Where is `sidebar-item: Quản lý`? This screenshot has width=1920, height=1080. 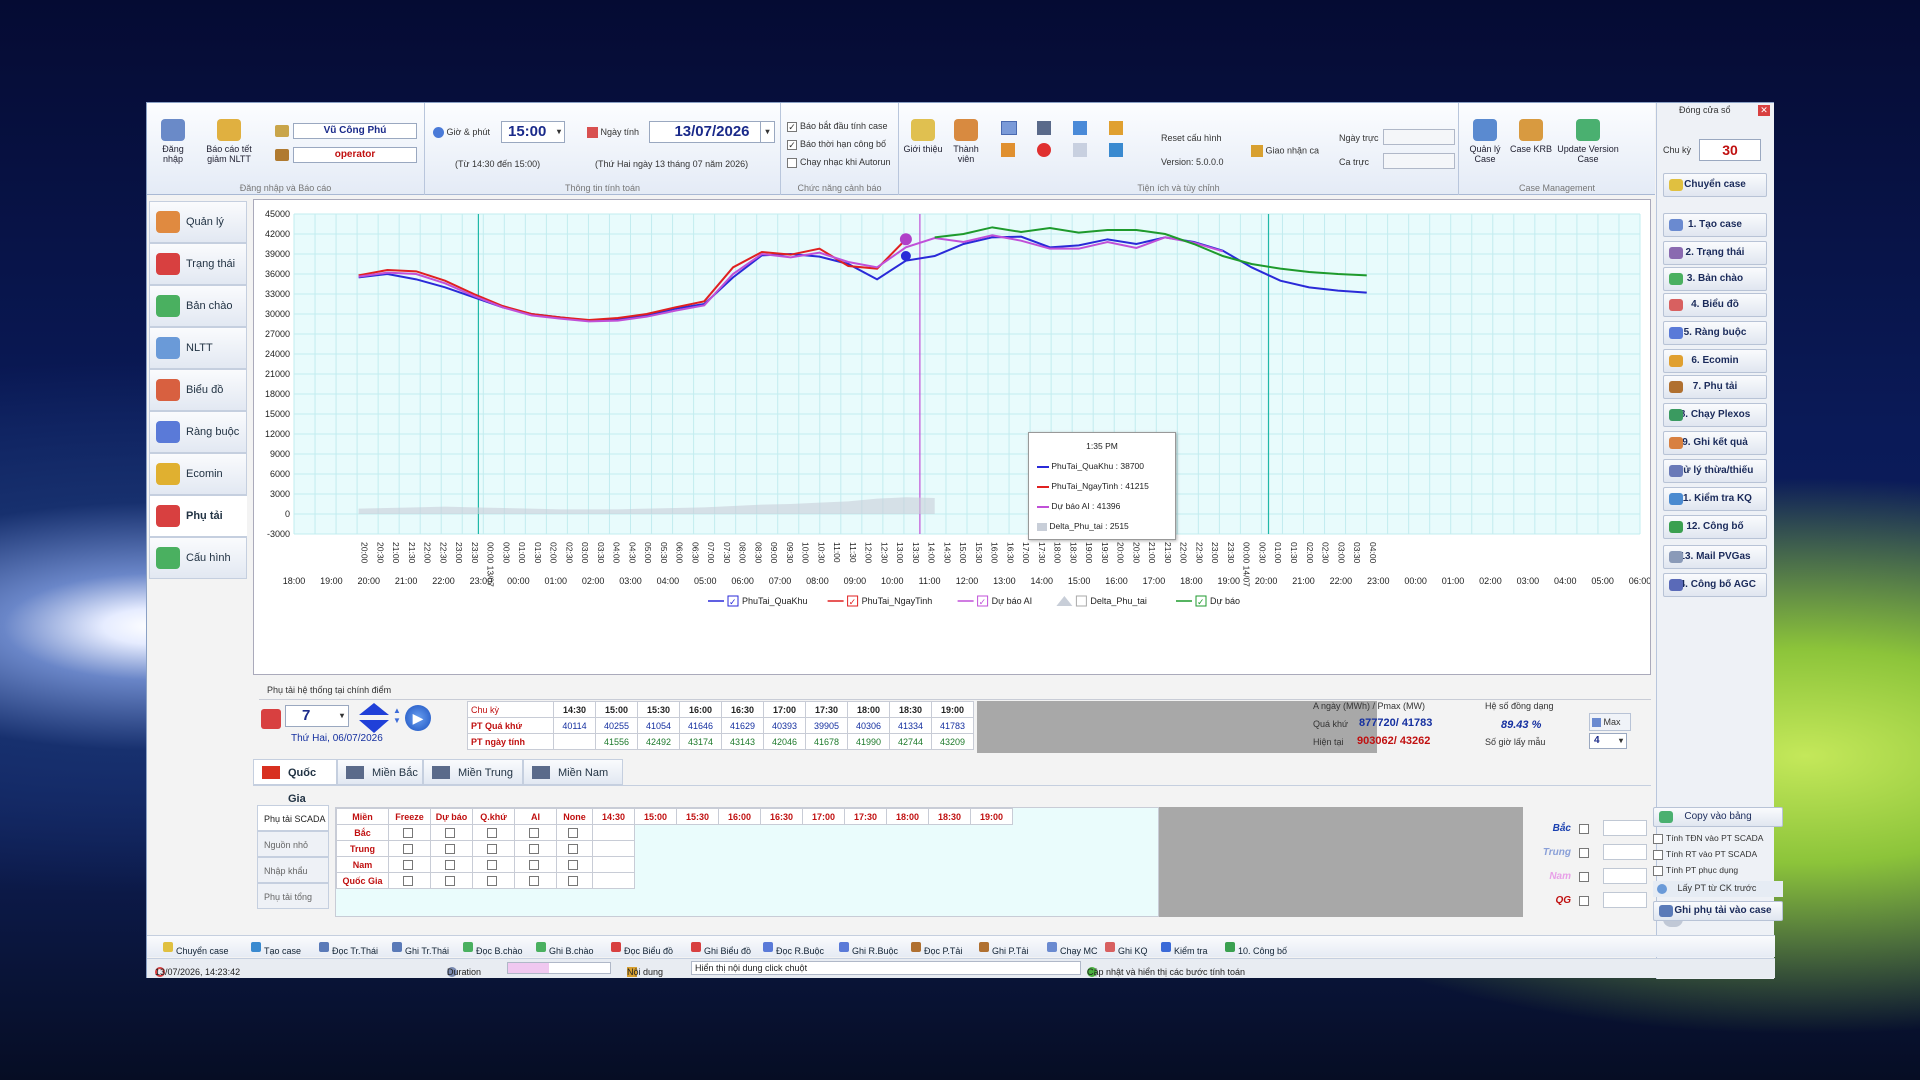 sidebar-item: Quản lý is located at coordinates (198, 222).